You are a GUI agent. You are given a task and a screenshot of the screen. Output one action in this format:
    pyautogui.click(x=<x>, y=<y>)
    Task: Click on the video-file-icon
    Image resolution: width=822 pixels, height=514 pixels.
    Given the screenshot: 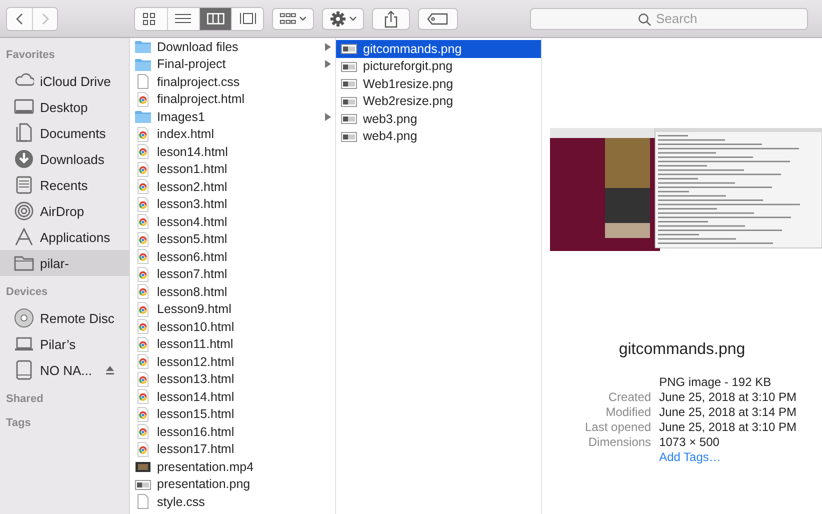 What is the action you would take?
    pyautogui.click(x=143, y=466)
    